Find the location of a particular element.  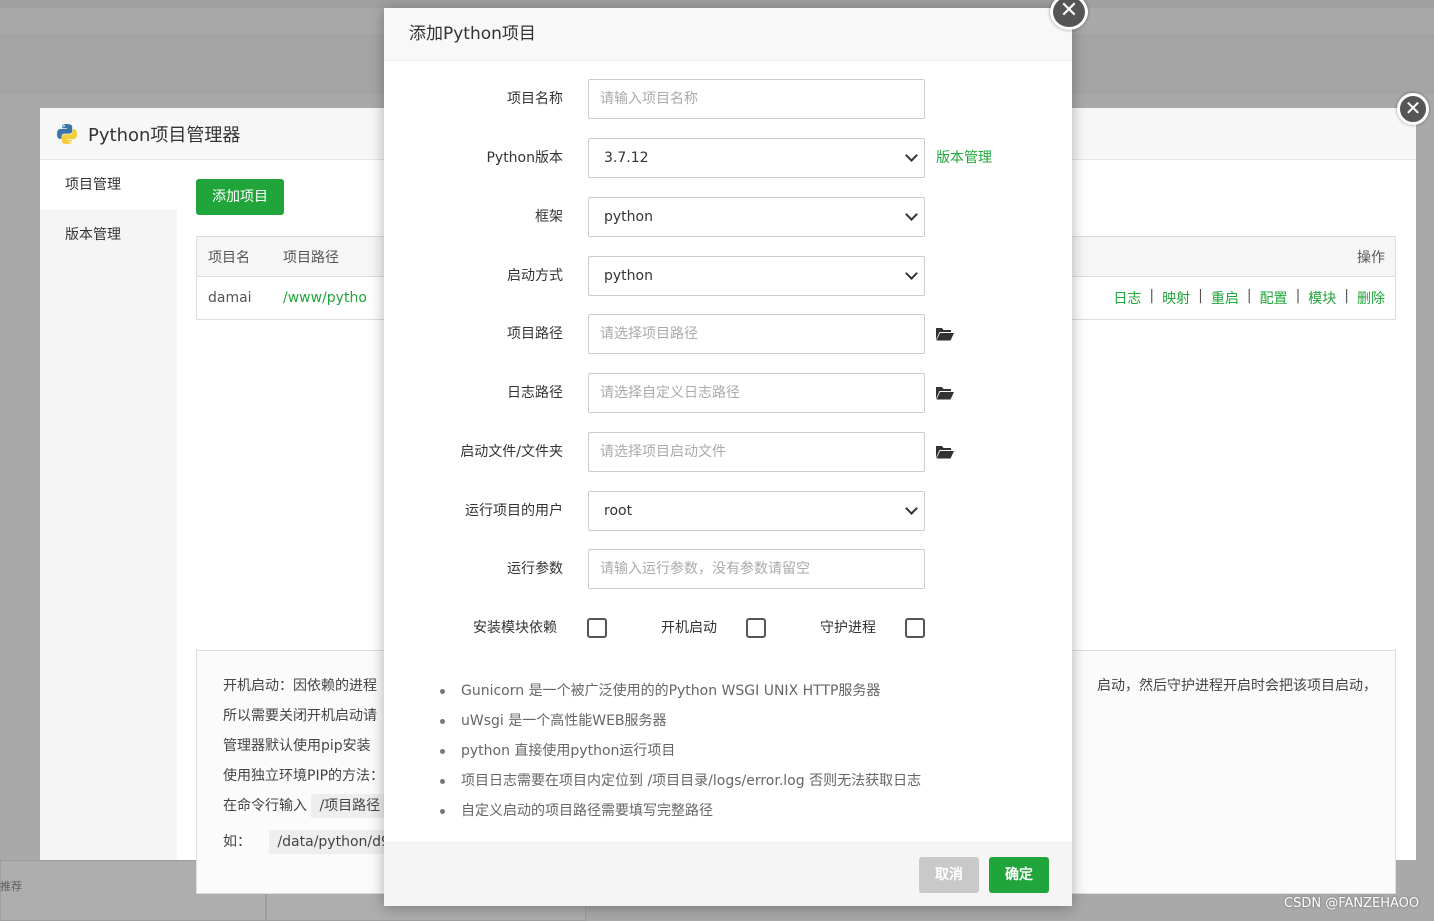

field-row-args: 运行参数 is located at coordinates (728, 569).